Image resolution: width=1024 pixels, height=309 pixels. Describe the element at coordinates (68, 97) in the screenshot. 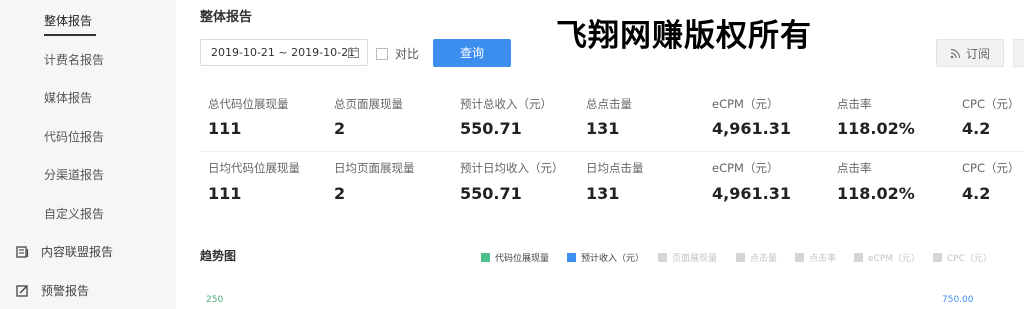

I see `sidebar-item-media-report: 媒体报告` at that location.